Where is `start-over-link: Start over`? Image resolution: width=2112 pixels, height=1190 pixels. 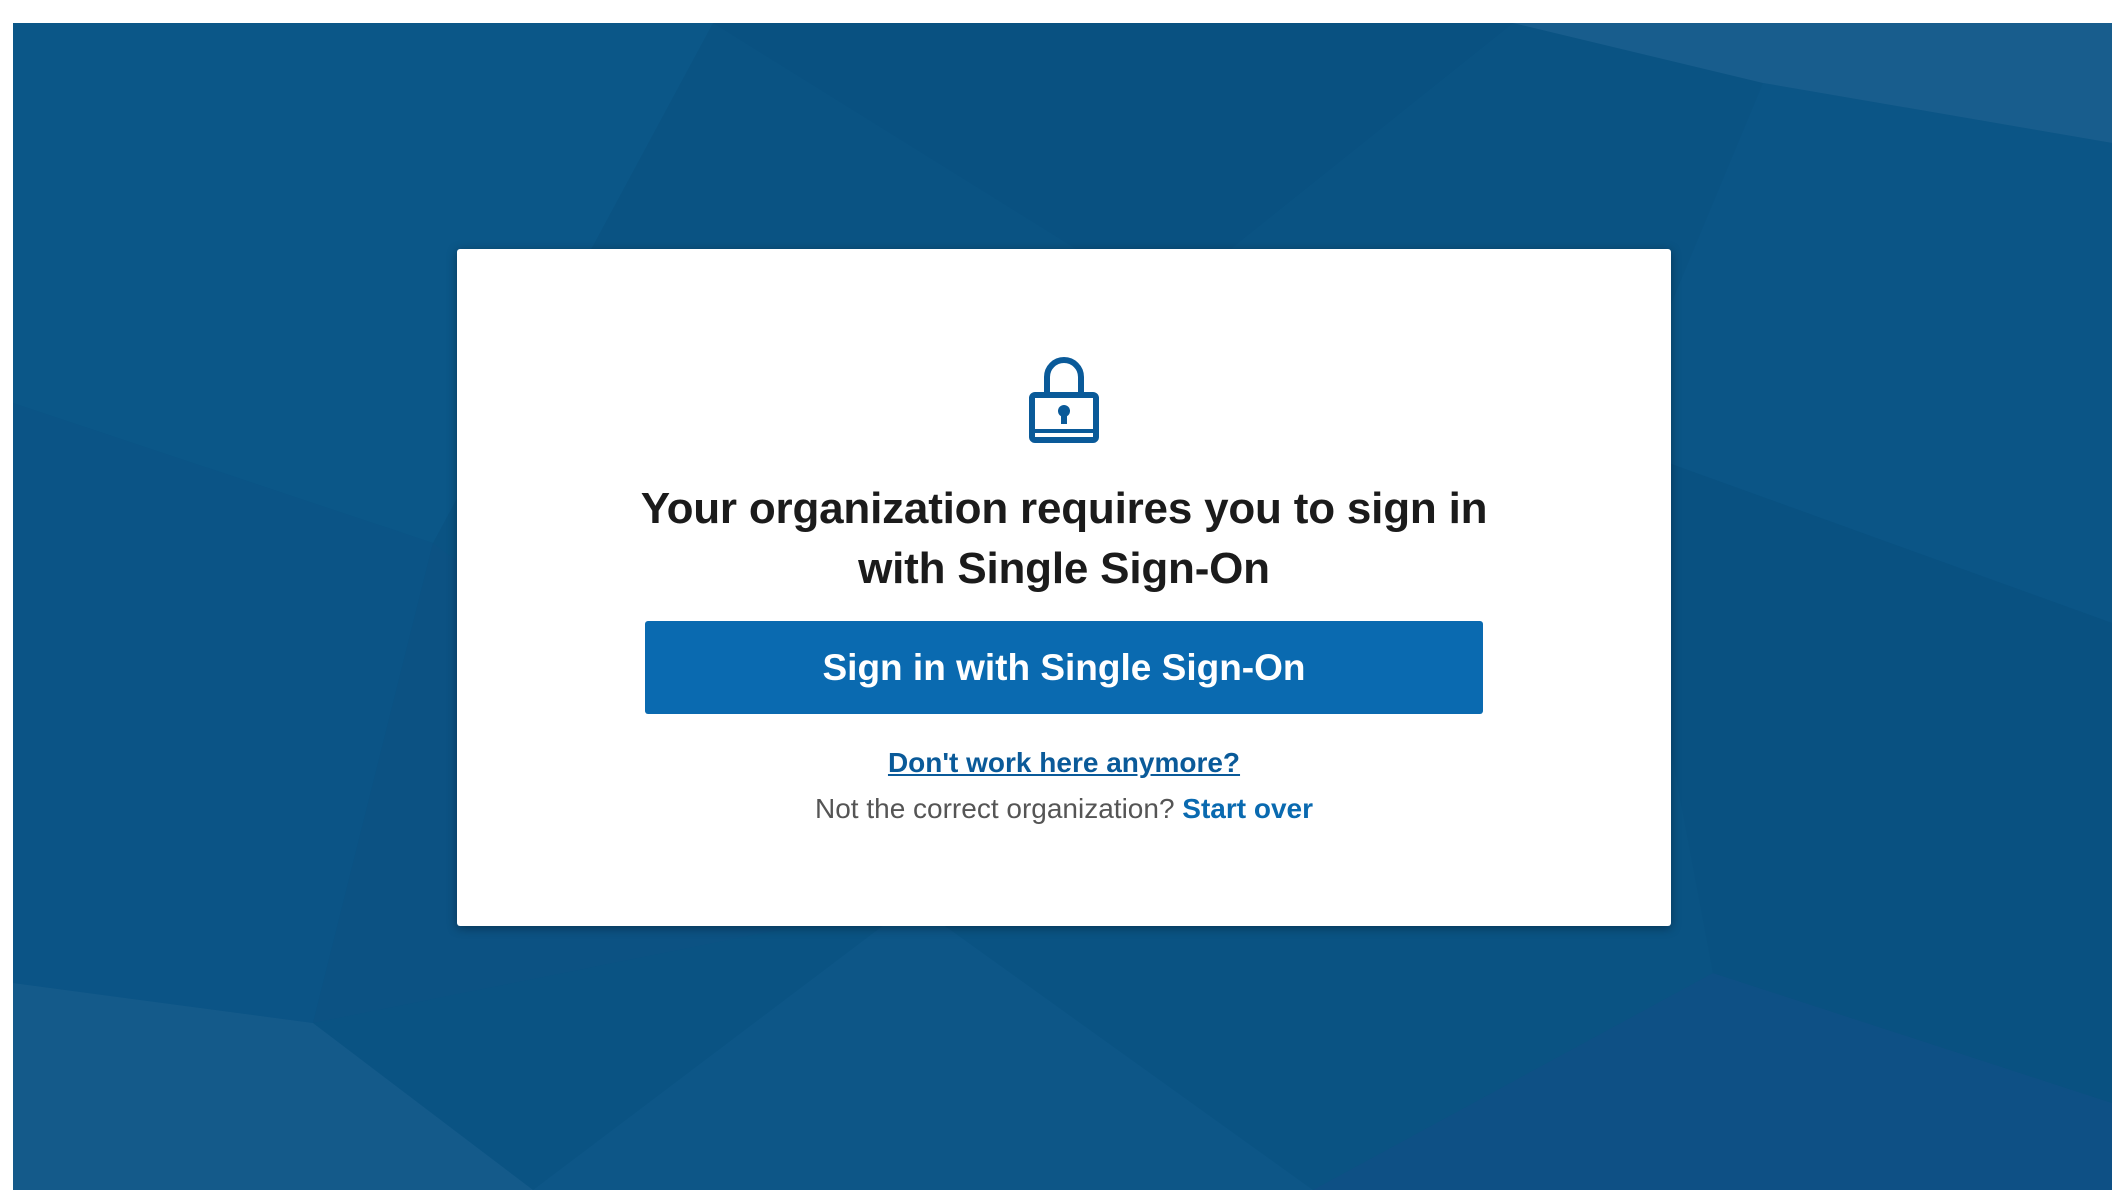 start-over-link: Start over is located at coordinates (1247, 808).